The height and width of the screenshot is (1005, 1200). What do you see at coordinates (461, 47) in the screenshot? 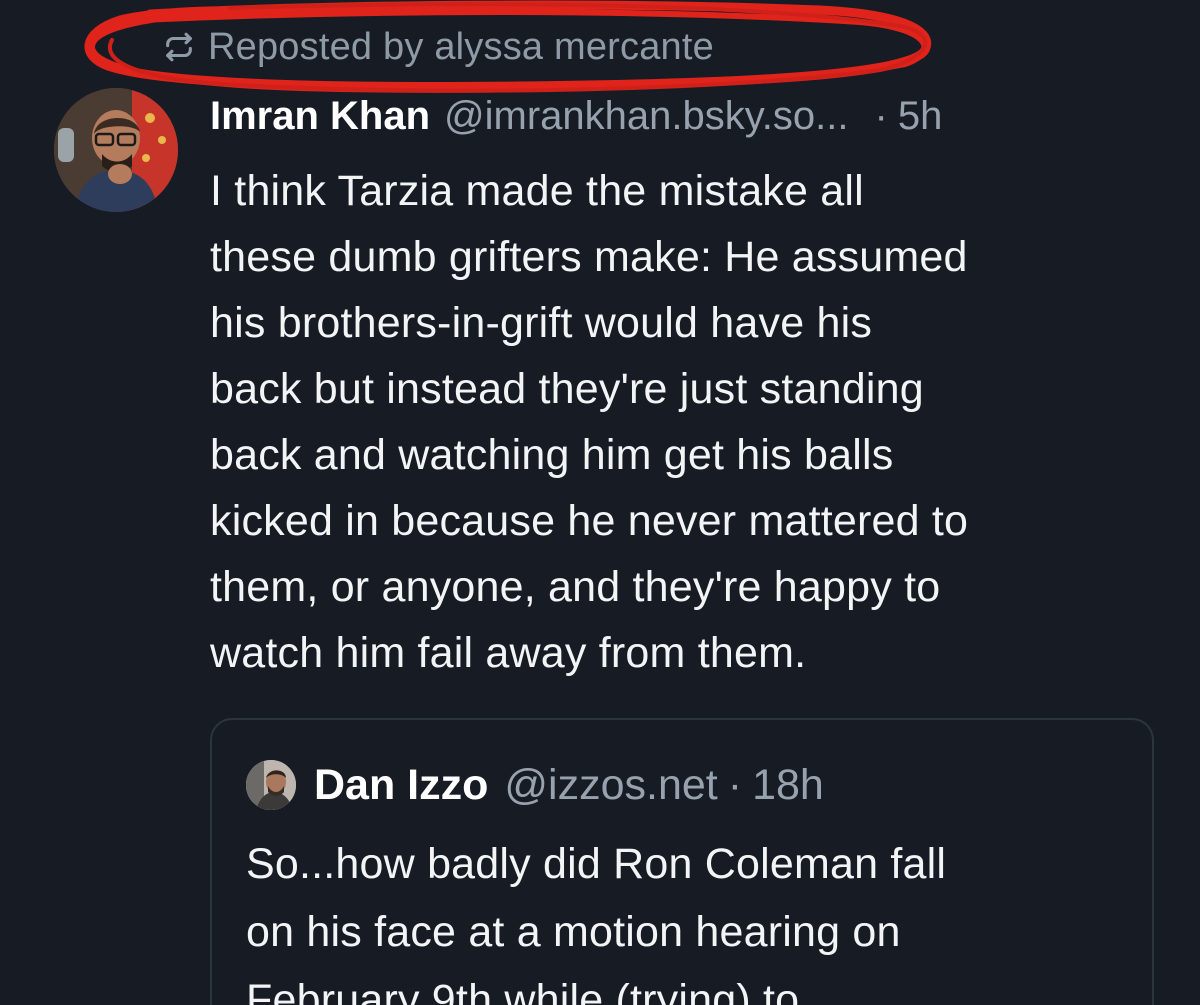
I see `repost-label: Reposted by alyssa mercante` at bounding box center [461, 47].